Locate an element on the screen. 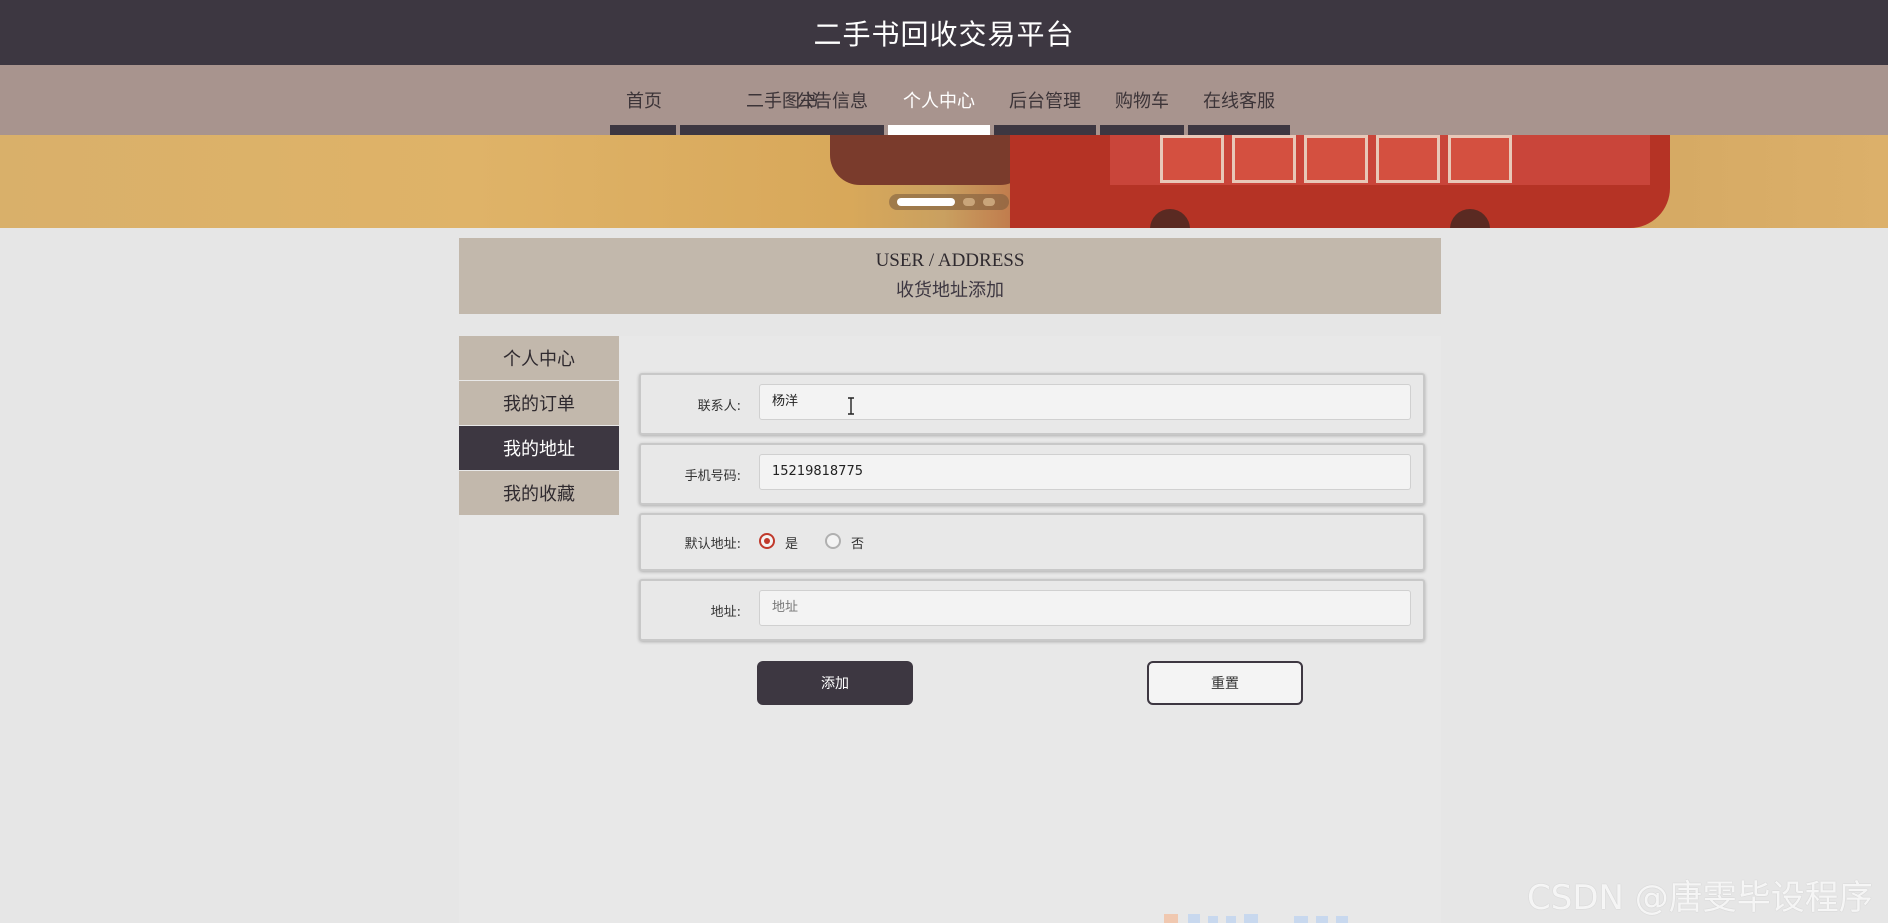 The height and width of the screenshot is (923, 1888). nav-item-notices: 公告信息 is located at coordinates (832, 100).